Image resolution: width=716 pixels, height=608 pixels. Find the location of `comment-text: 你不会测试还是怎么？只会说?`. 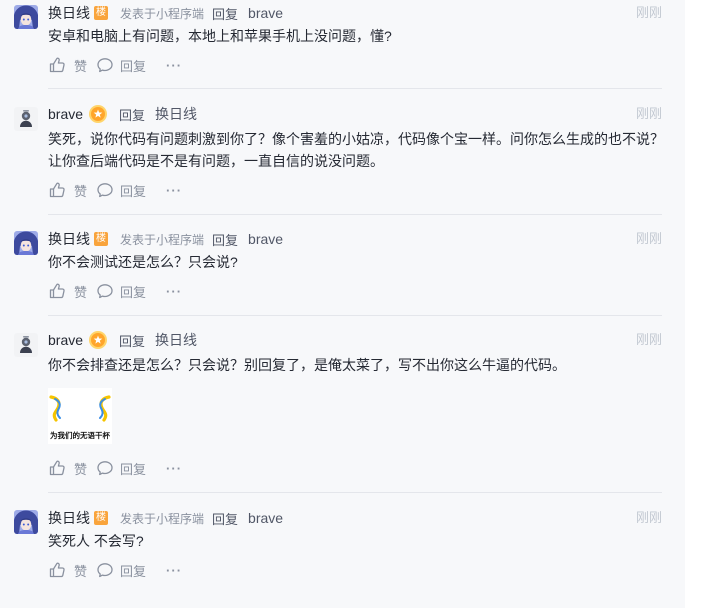

comment-text: 你不会测试还是怎么？只会说? is located at coordinates (366, 262).